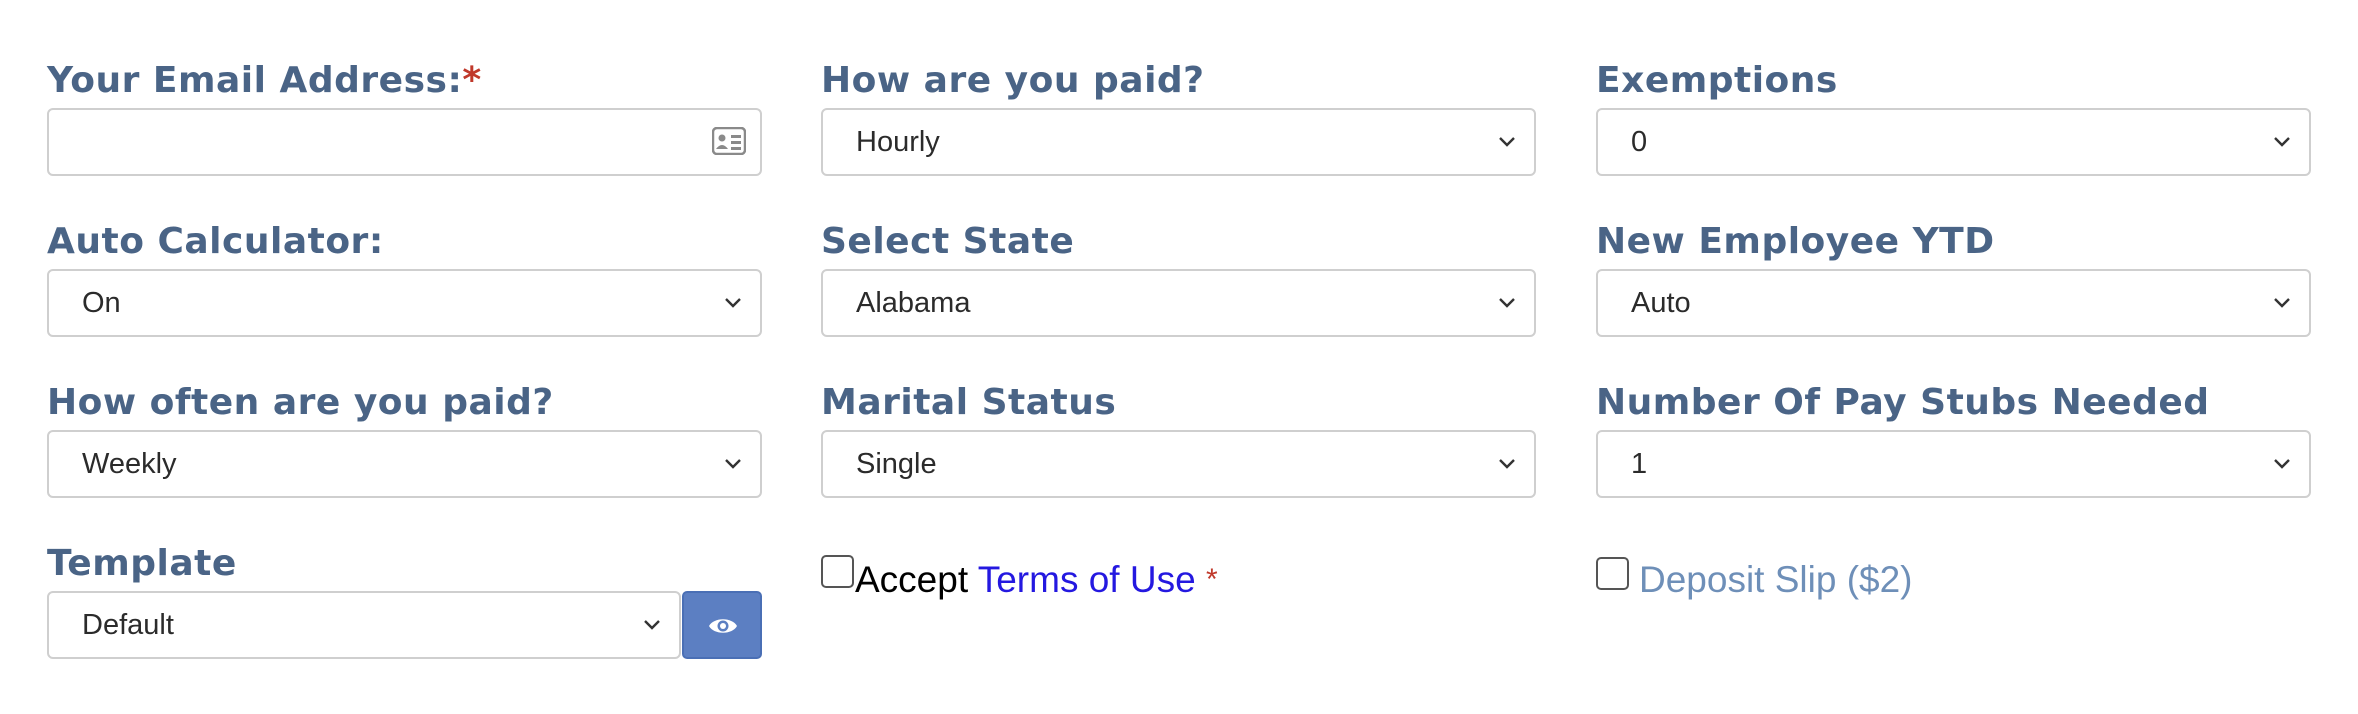 The image size is (2358, 714). What do you see at coordinates (300, 402) in the screenshot?
I see `pay-frequency-label: How often are you paid?` at bounding box center [300, 402].